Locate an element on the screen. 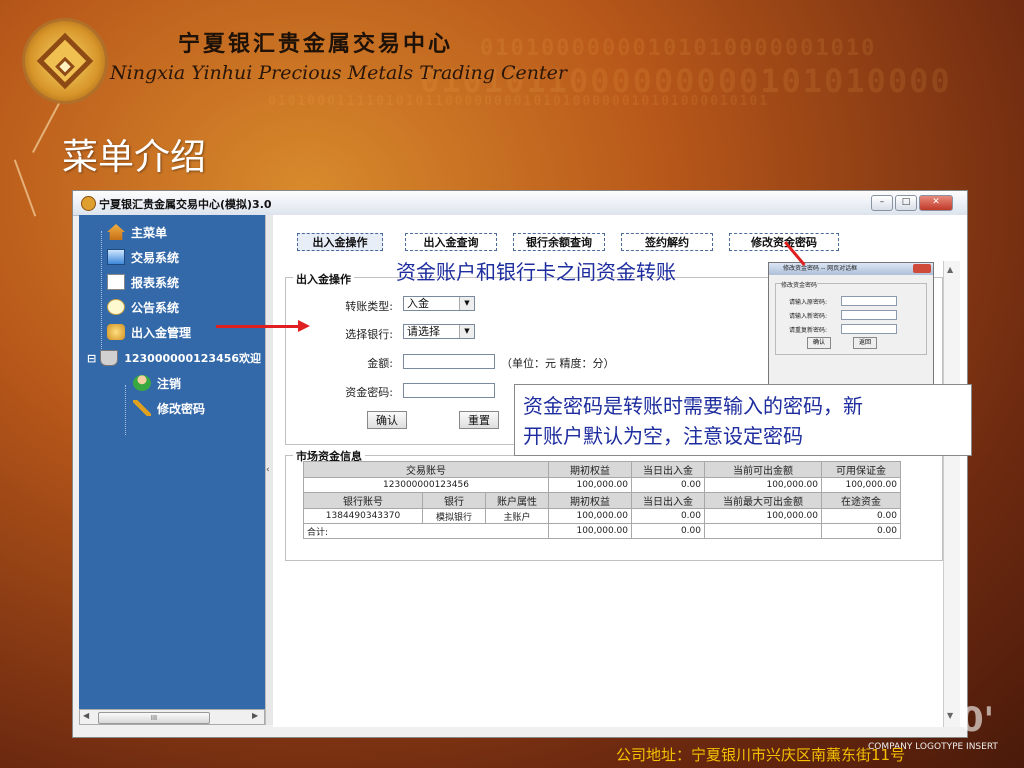 This screenshot has height=768, width=1024. table-cell is located at coordinates (763, 531).